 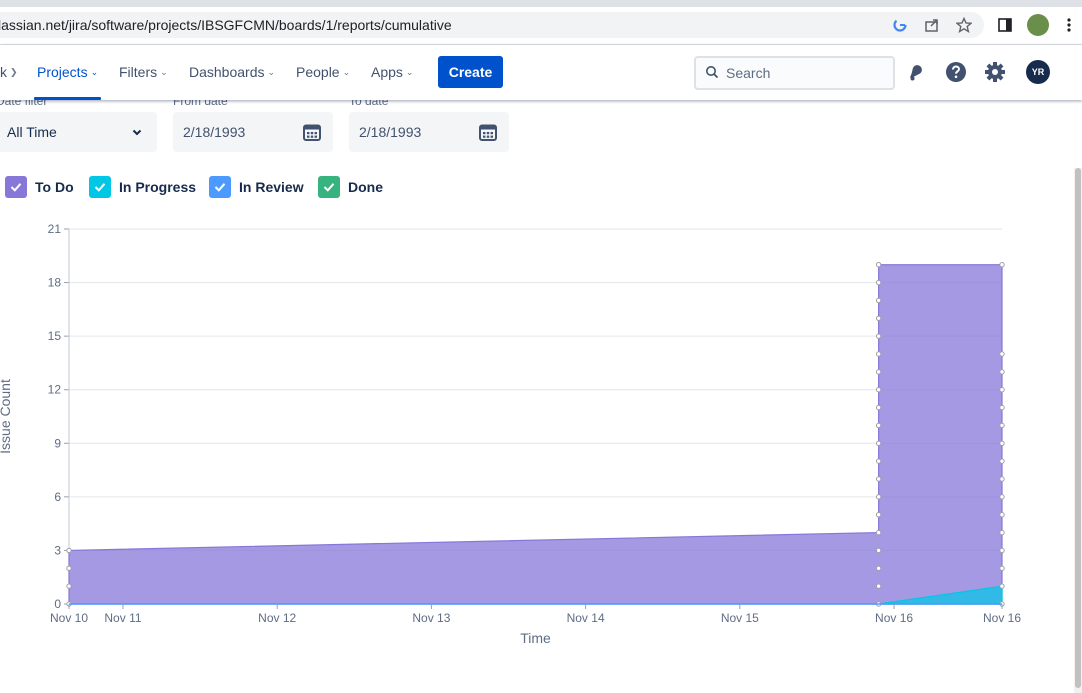 I want to click on y-tick-label: 3, so click(x=57, y=550).